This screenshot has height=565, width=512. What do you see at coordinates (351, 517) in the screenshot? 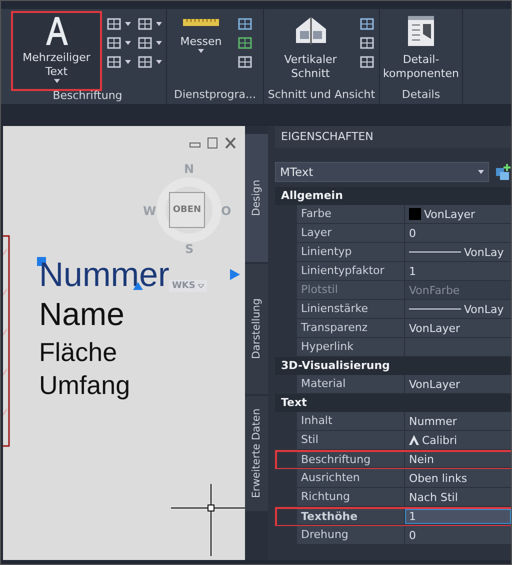
I see `property-label: Texthöhe` at bounding box center [351, 517].